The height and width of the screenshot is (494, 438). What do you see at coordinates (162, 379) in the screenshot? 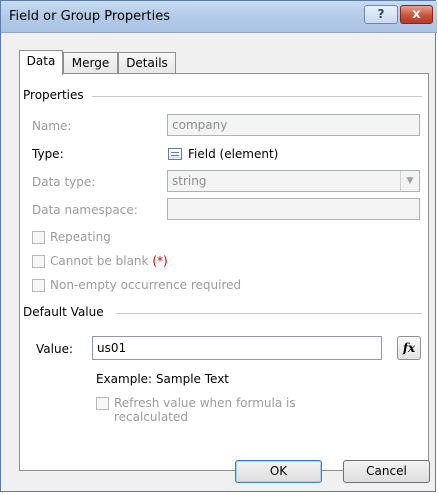
I see `example-text: Example: Sample Text` at bounding box center [162, 379].